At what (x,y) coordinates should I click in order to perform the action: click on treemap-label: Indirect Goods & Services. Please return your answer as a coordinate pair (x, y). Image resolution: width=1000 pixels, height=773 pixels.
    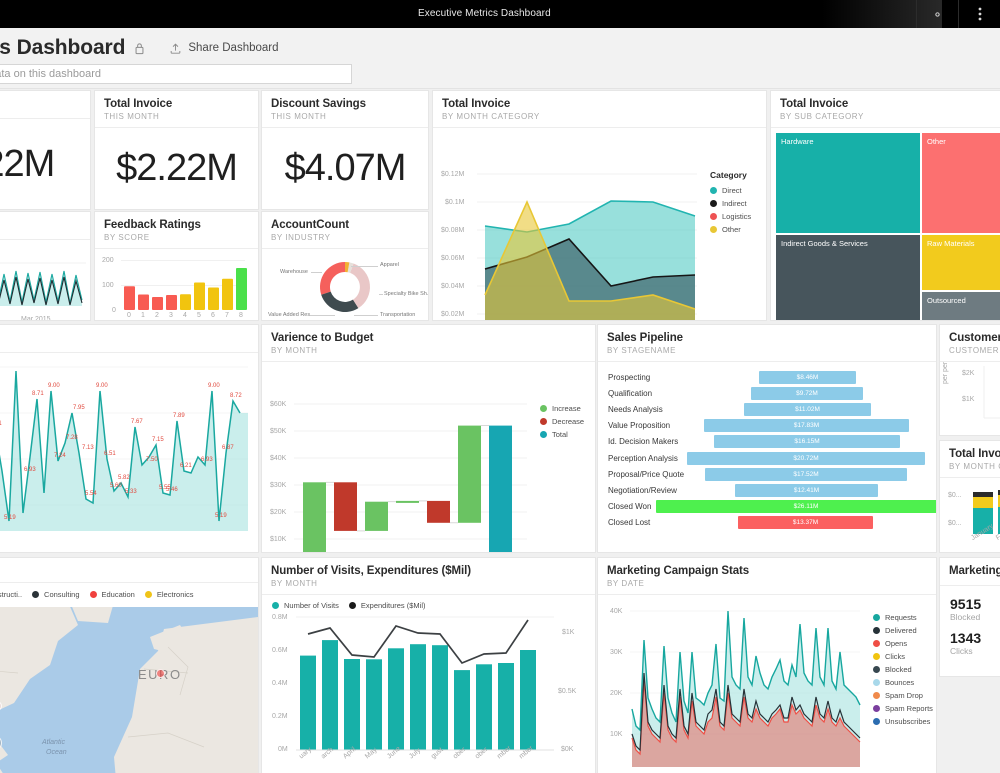
    Looking at the image, I should click on (824, 243).